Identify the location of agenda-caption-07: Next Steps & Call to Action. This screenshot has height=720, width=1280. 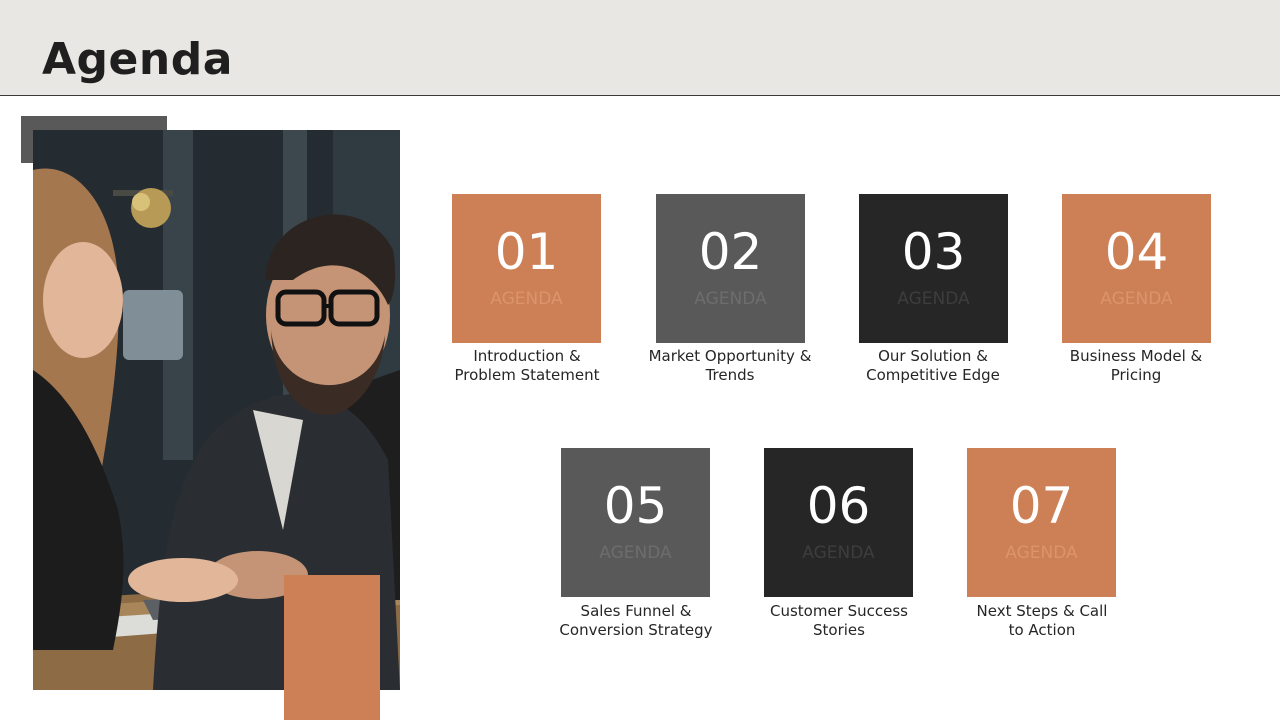
(1042, 621).